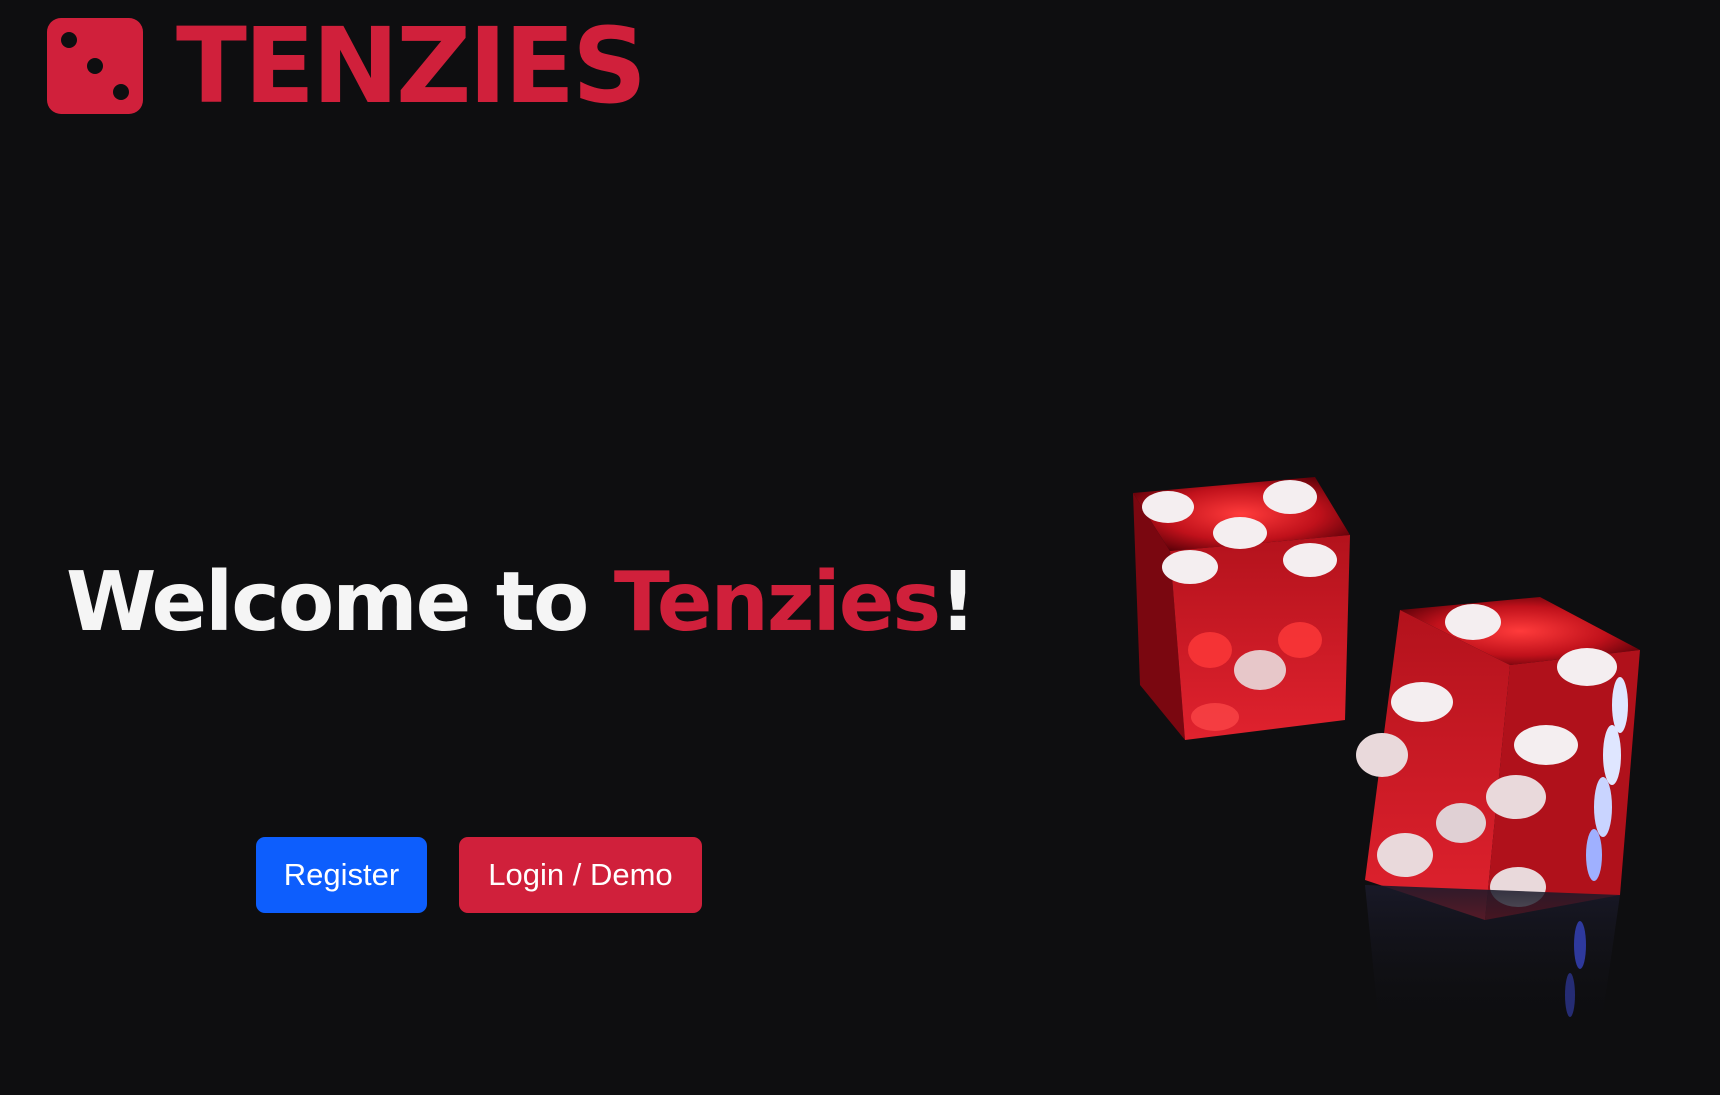  Describe the element at coordinates (341, 875) in the screenshot. I see `register-button: Register` at that location.